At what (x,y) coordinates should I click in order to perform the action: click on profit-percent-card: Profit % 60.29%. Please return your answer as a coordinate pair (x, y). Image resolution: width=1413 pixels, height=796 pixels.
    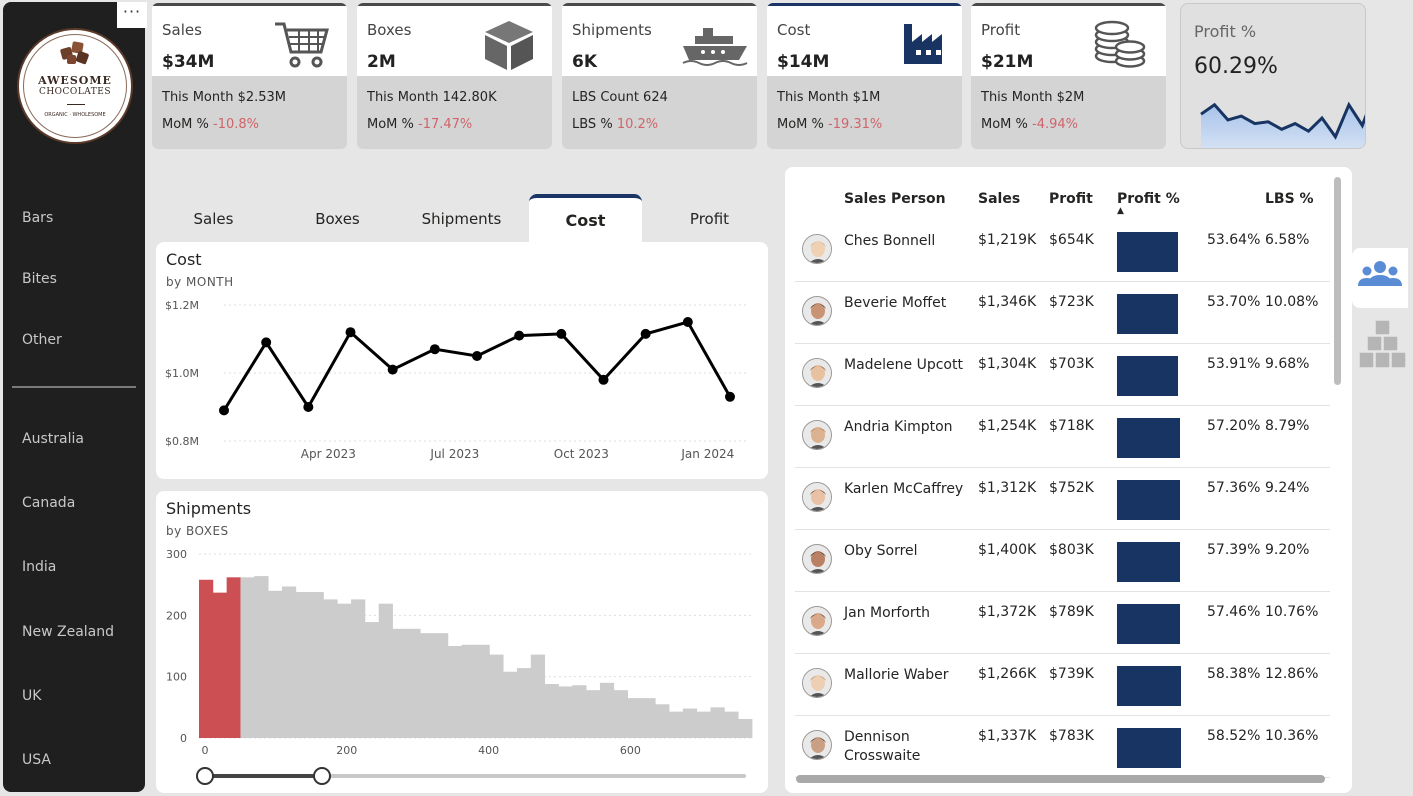
    Looking at the image, I should click on (1273, 76).